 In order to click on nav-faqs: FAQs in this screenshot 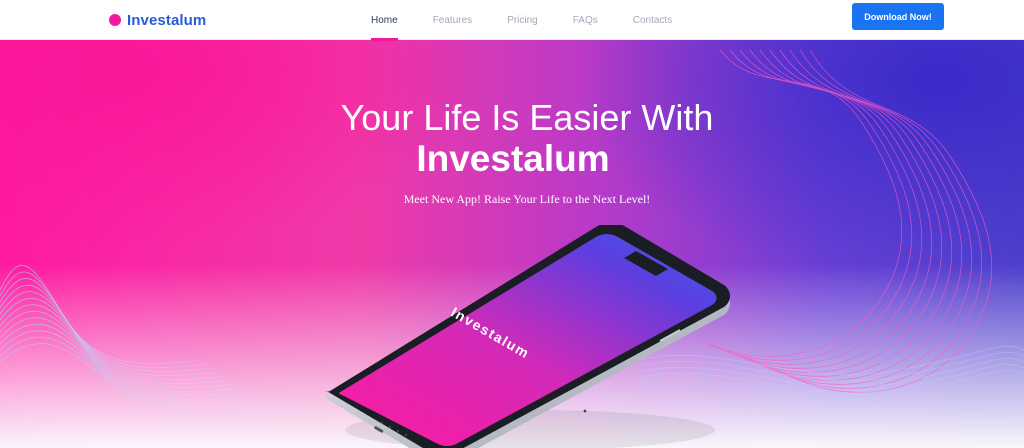, I will do `click(585, 20)`.